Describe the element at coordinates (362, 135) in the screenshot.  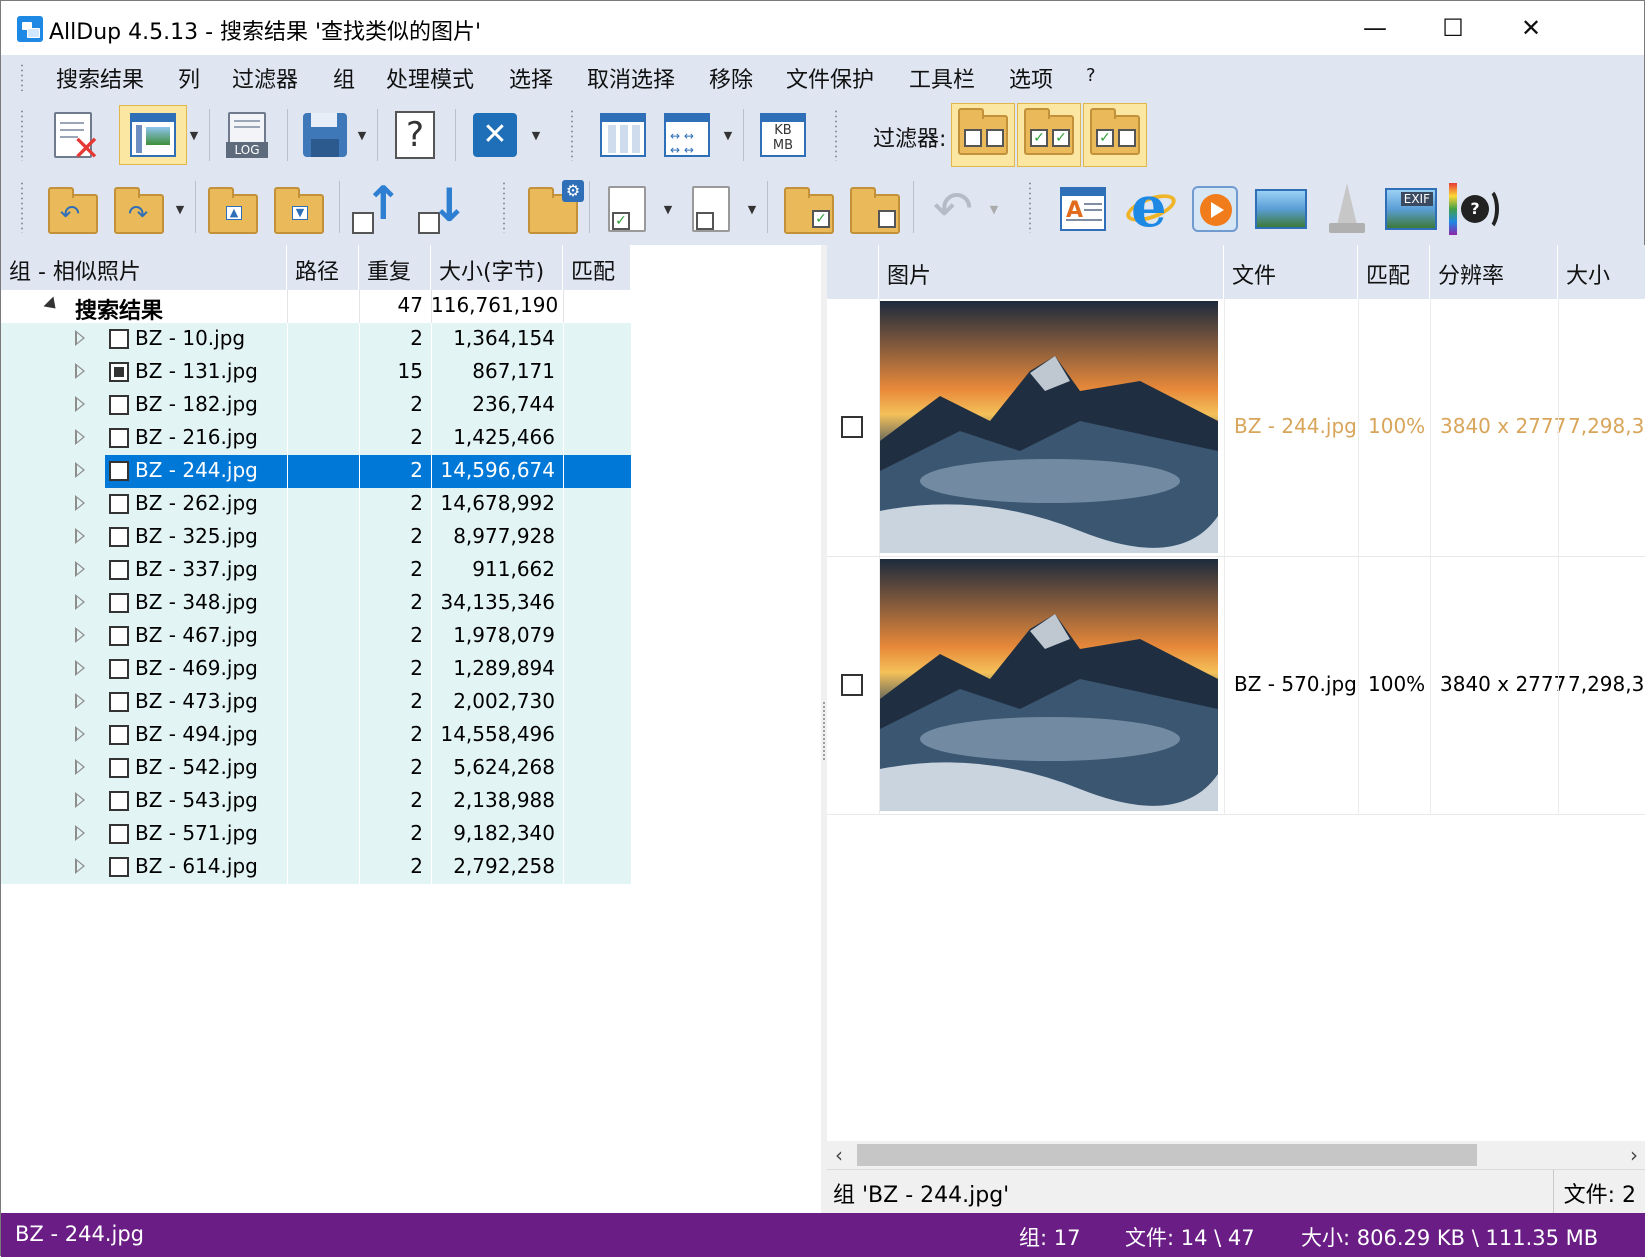
I see `save-dropdown-icon: ▼` at that location.